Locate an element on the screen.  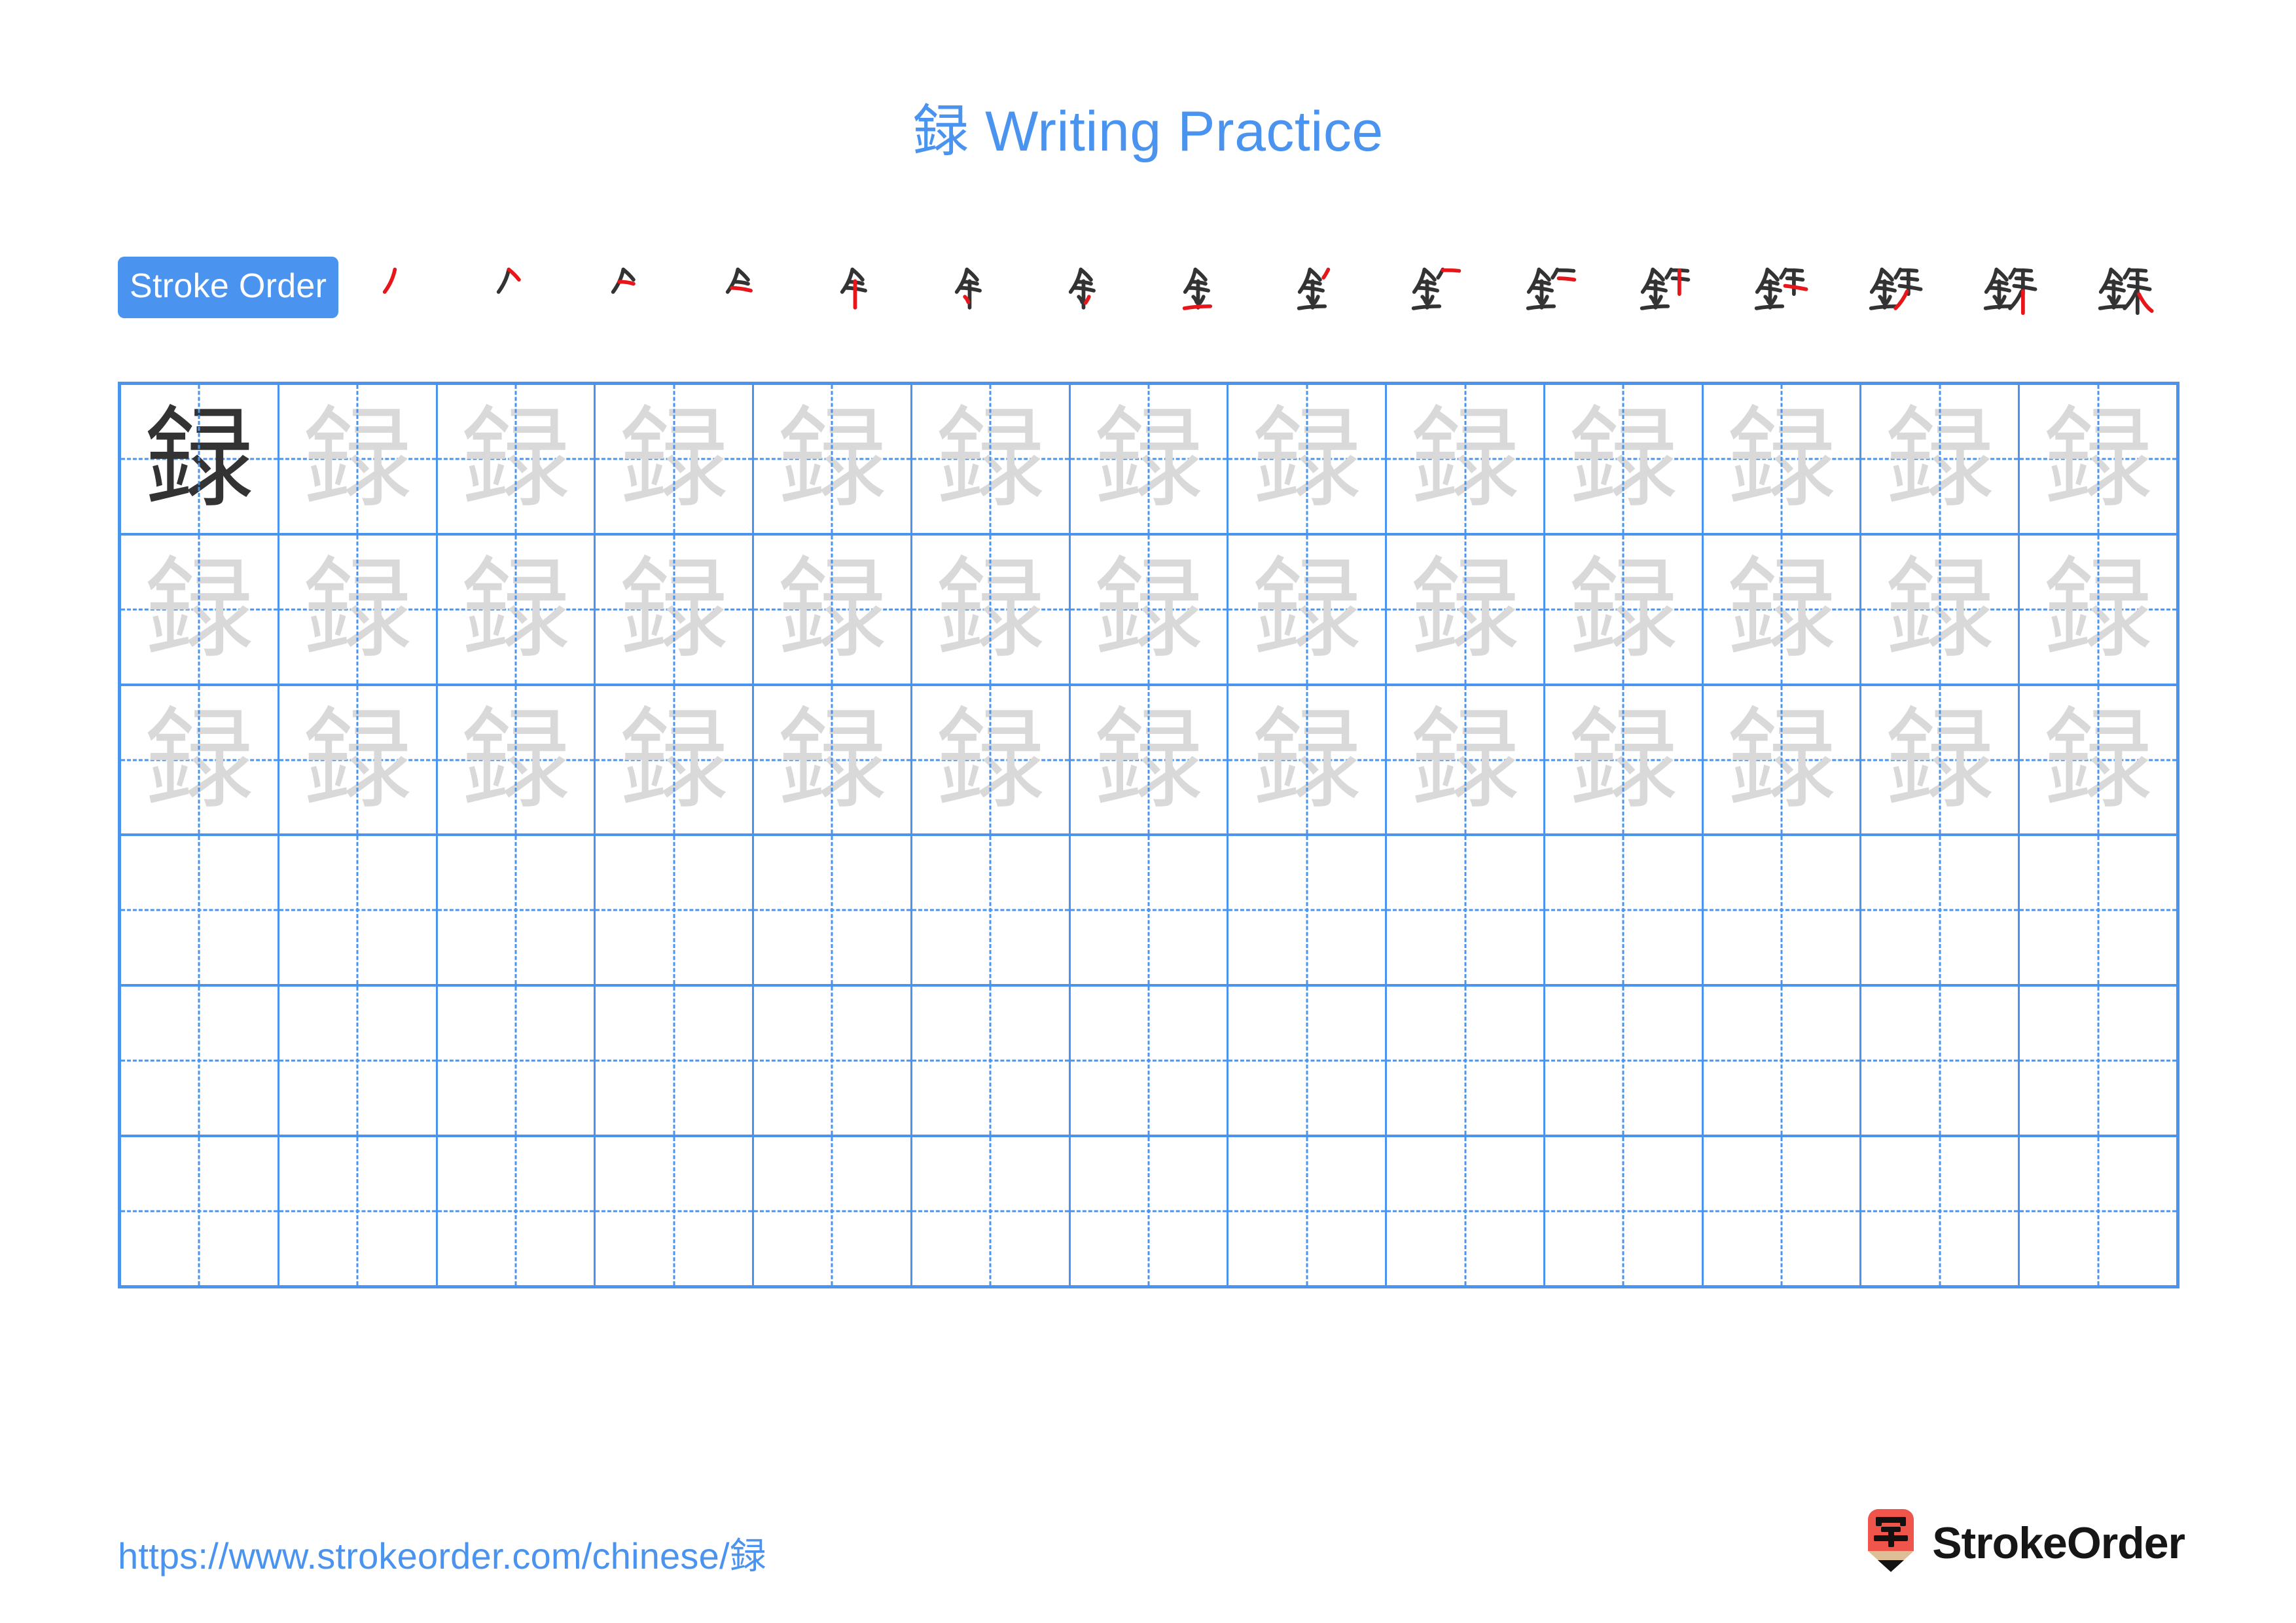
grid-cell-r2-c10: 録 is located at coordinates (1624, 609).